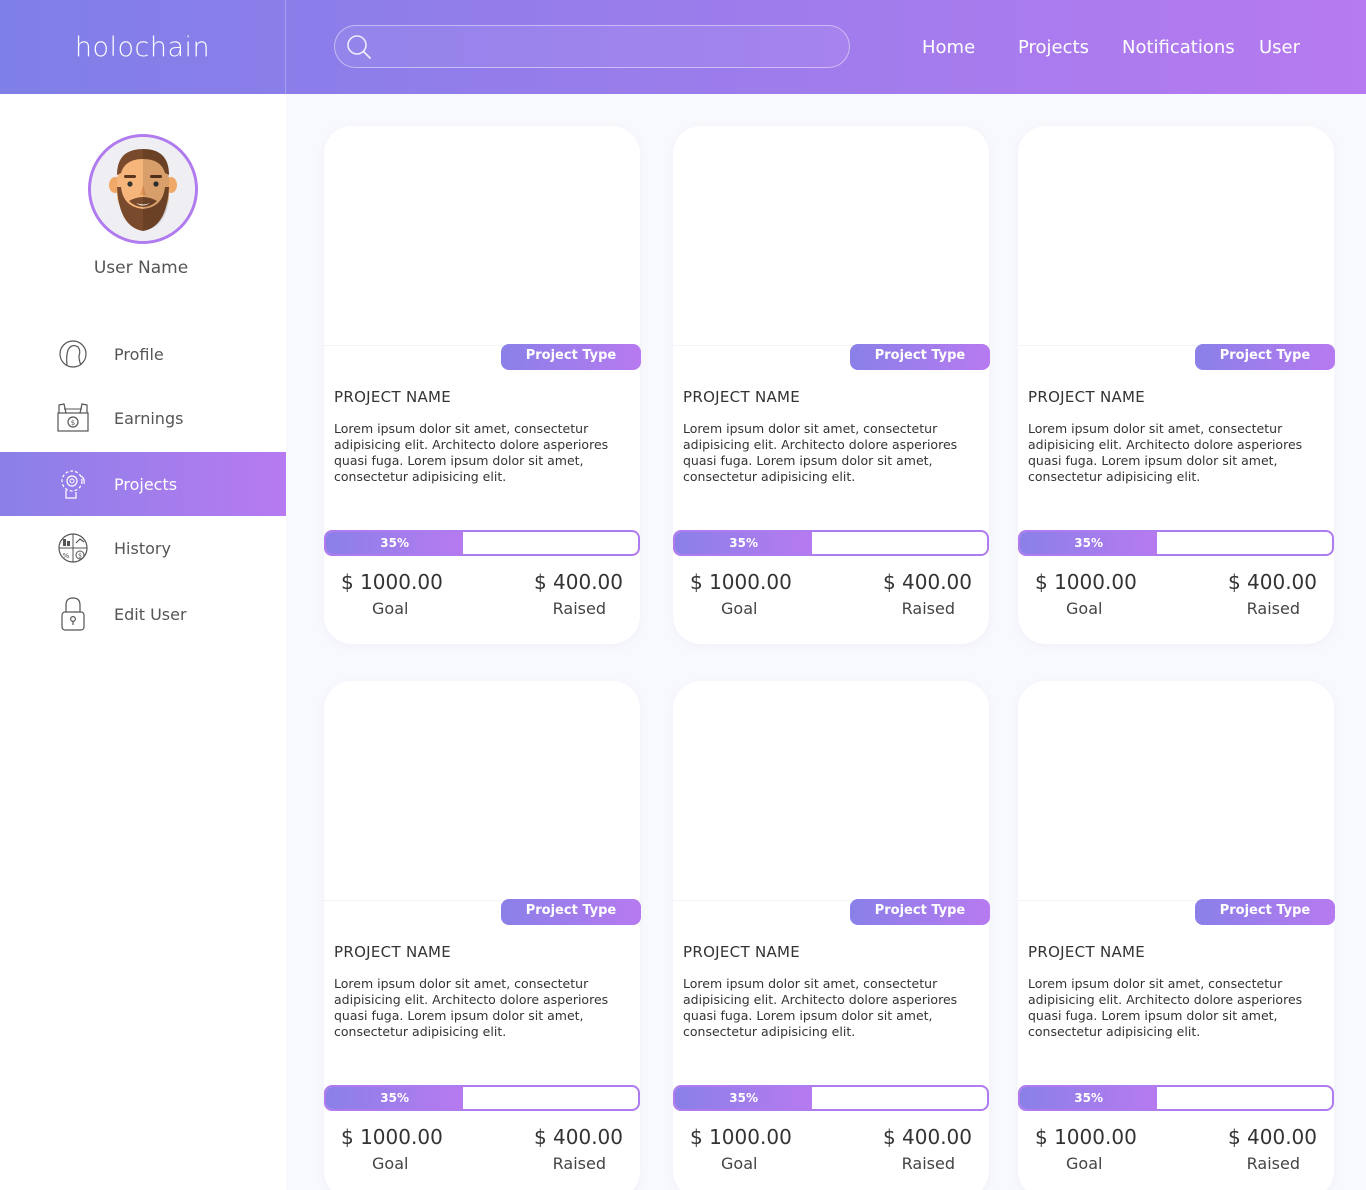 This screenshot has width=1366, height=1190. I want to click on sidebar-item-history: % $ History, so click(143, 548).